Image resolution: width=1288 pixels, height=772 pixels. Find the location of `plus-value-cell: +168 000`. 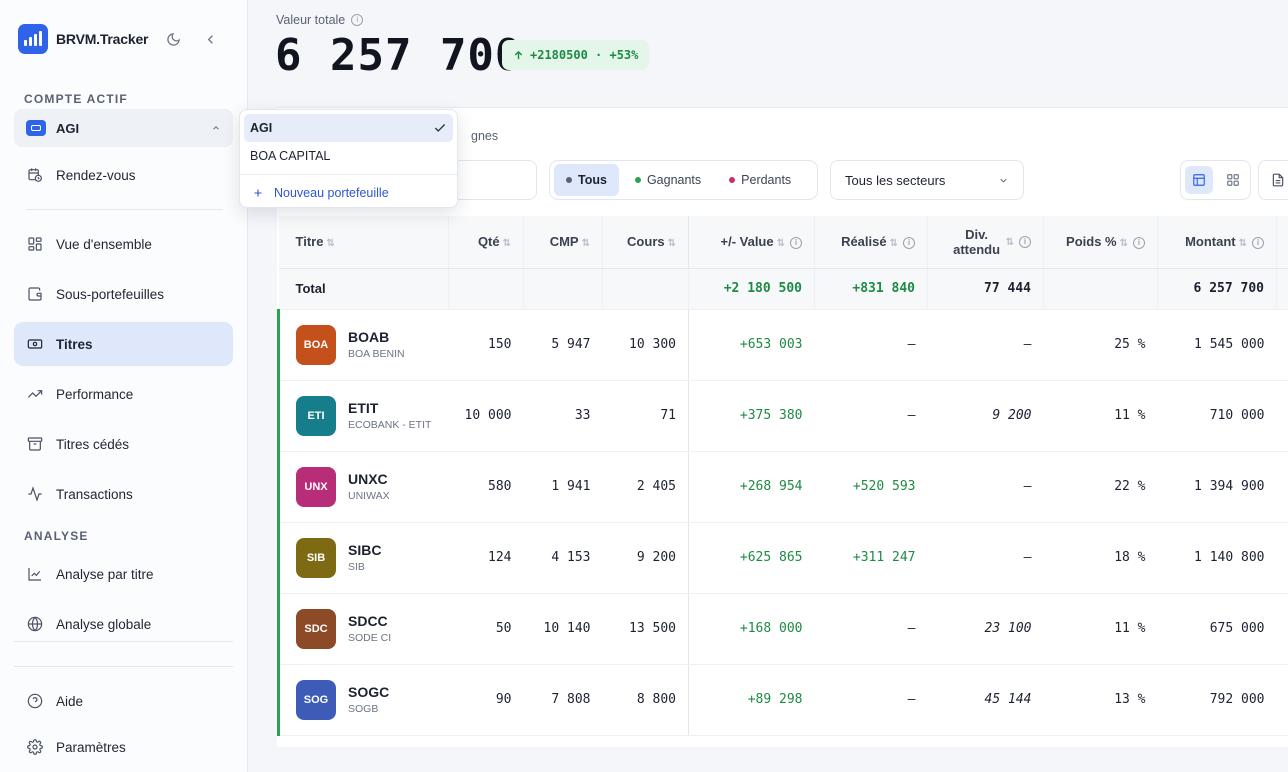

plus-value-cell: +168 000 is located at coordinates (751, 629).